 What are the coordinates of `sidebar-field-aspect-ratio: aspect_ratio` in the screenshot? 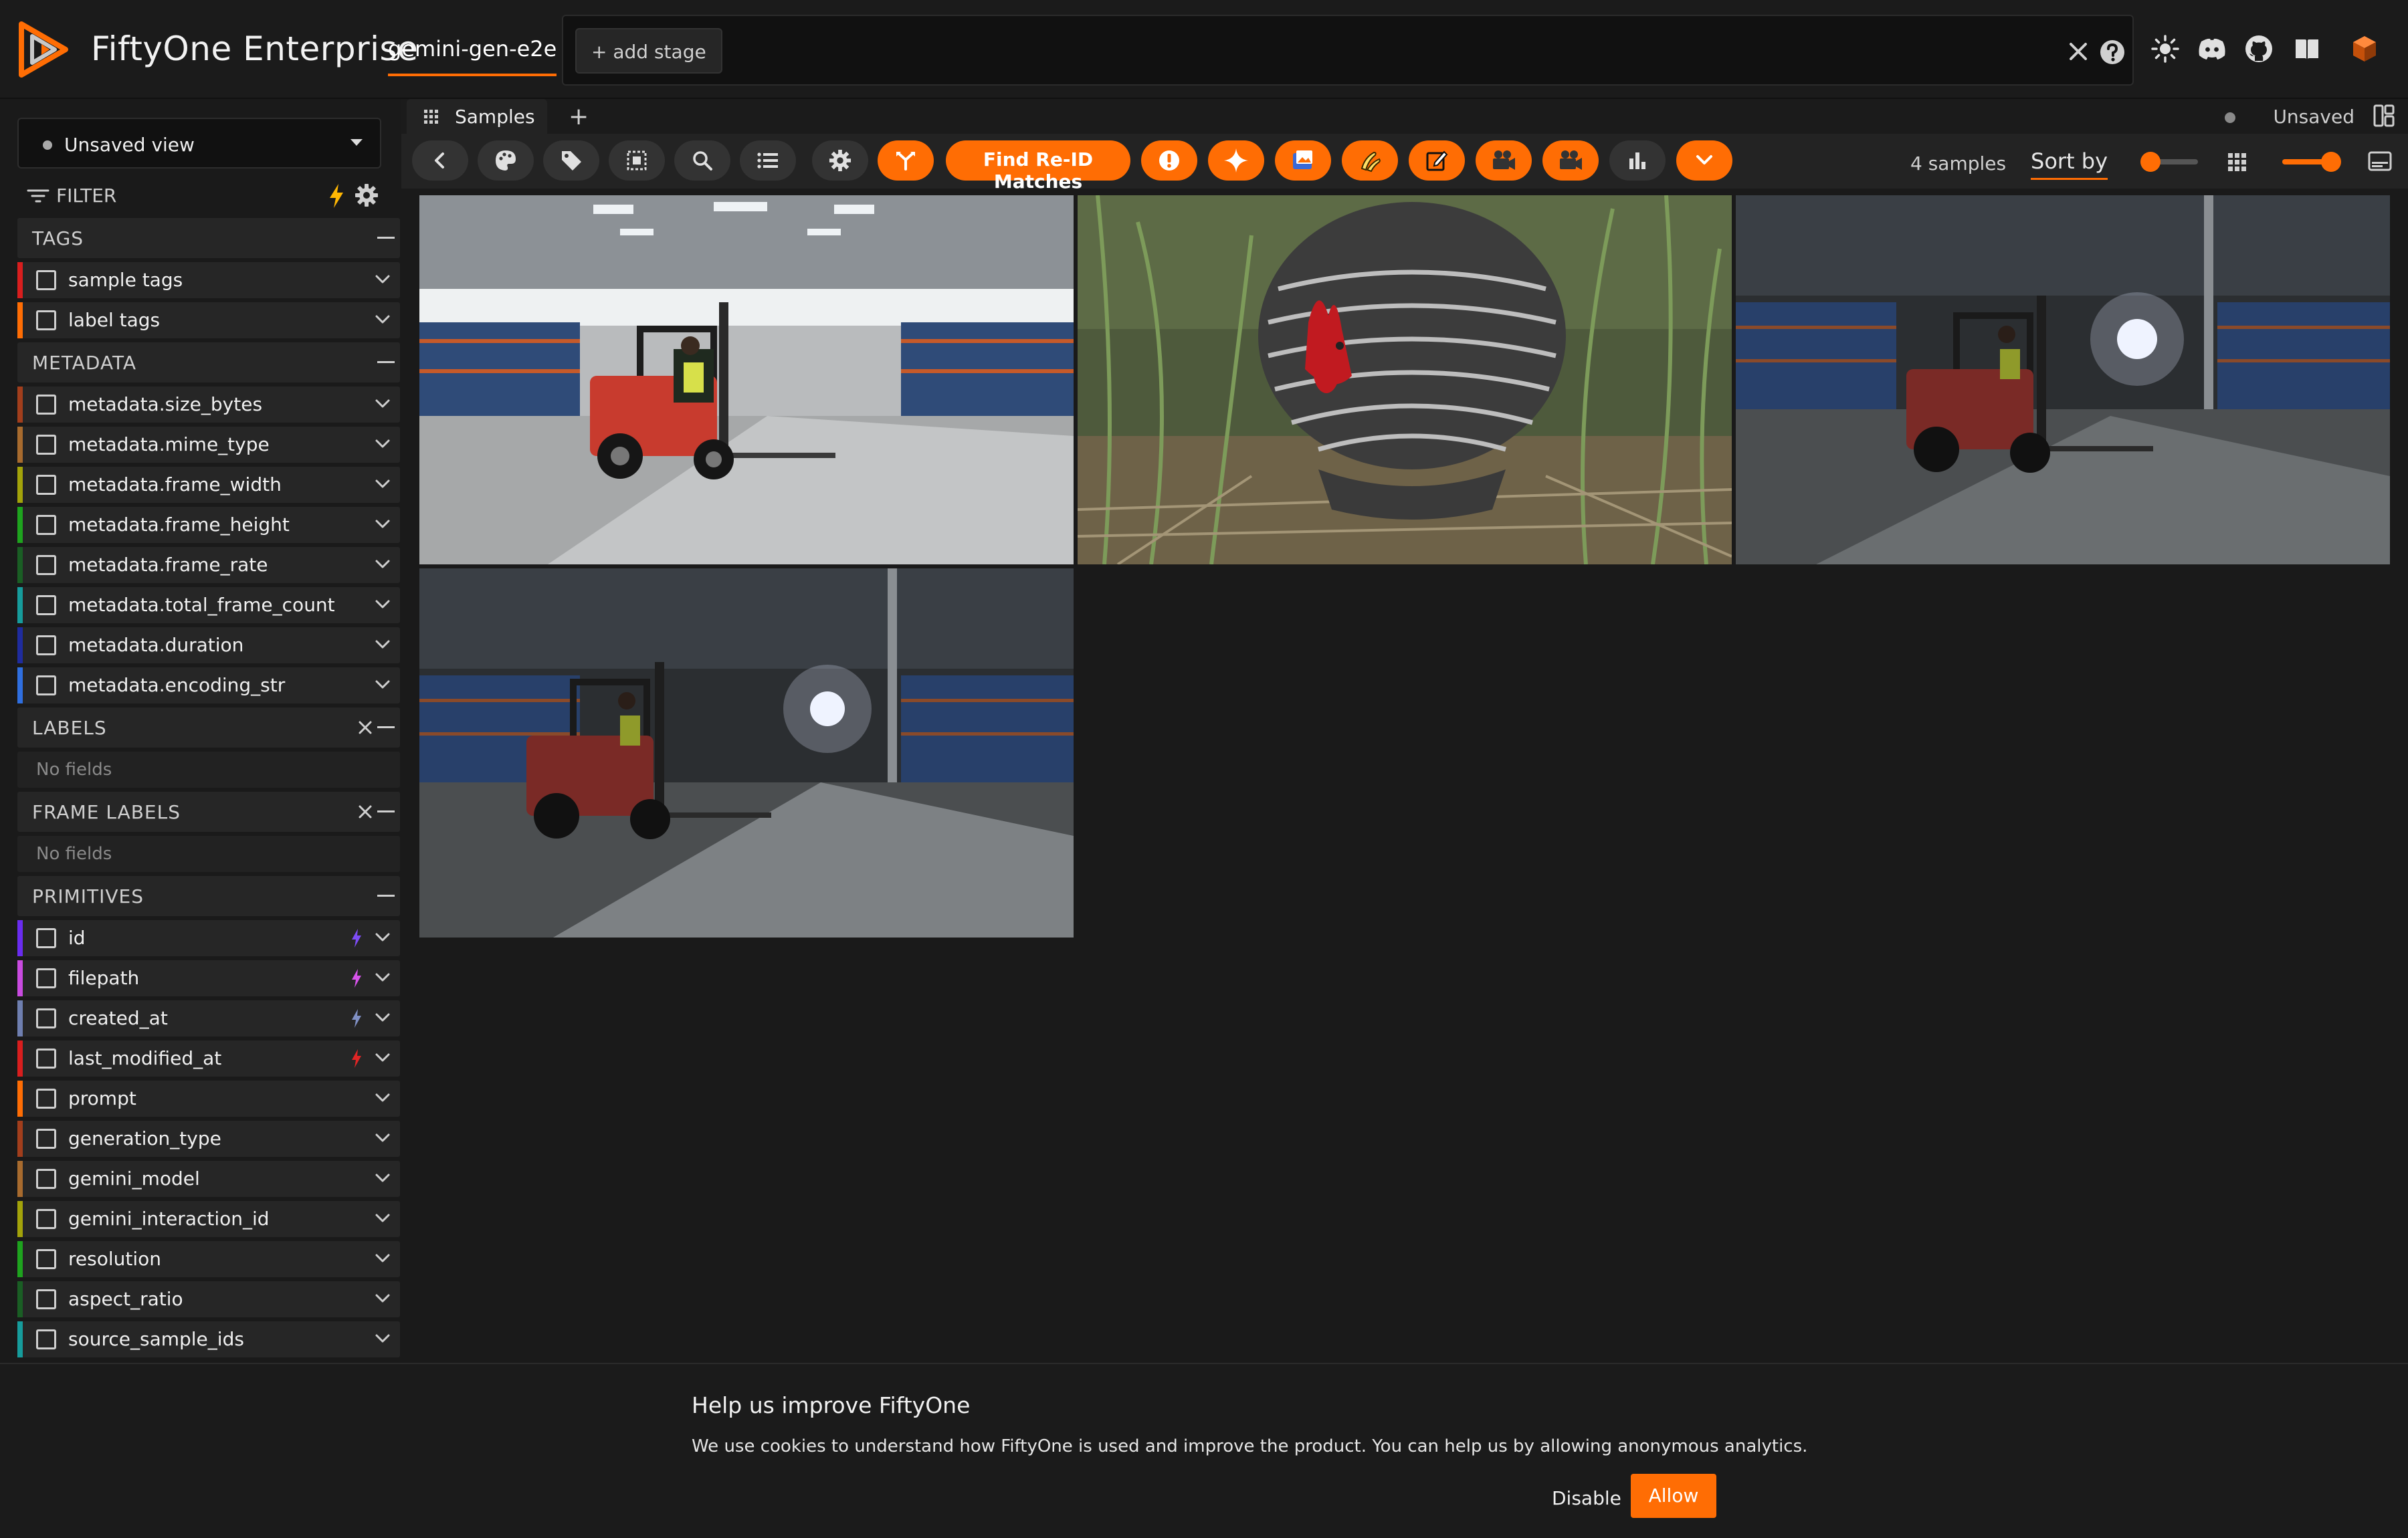 It's located at (208, 1299).